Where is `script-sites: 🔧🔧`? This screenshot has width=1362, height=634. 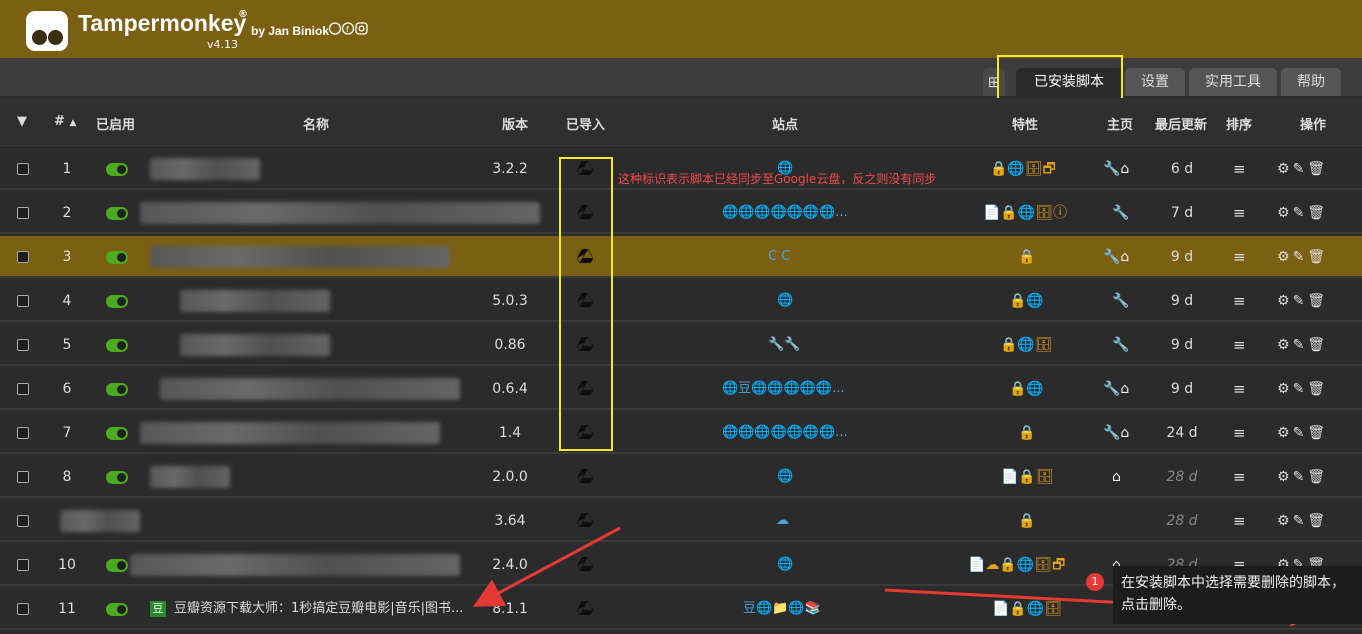
script-sites: 🔧🔧 is located at coordinates (784, 345).